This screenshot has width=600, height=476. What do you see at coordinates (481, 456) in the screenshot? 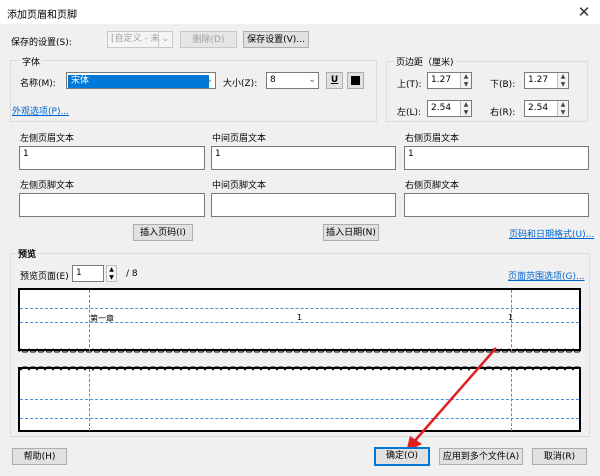
I see `apply-multiple-files-button: 应用到多个文件(A)` at bounding box center [481, 456].